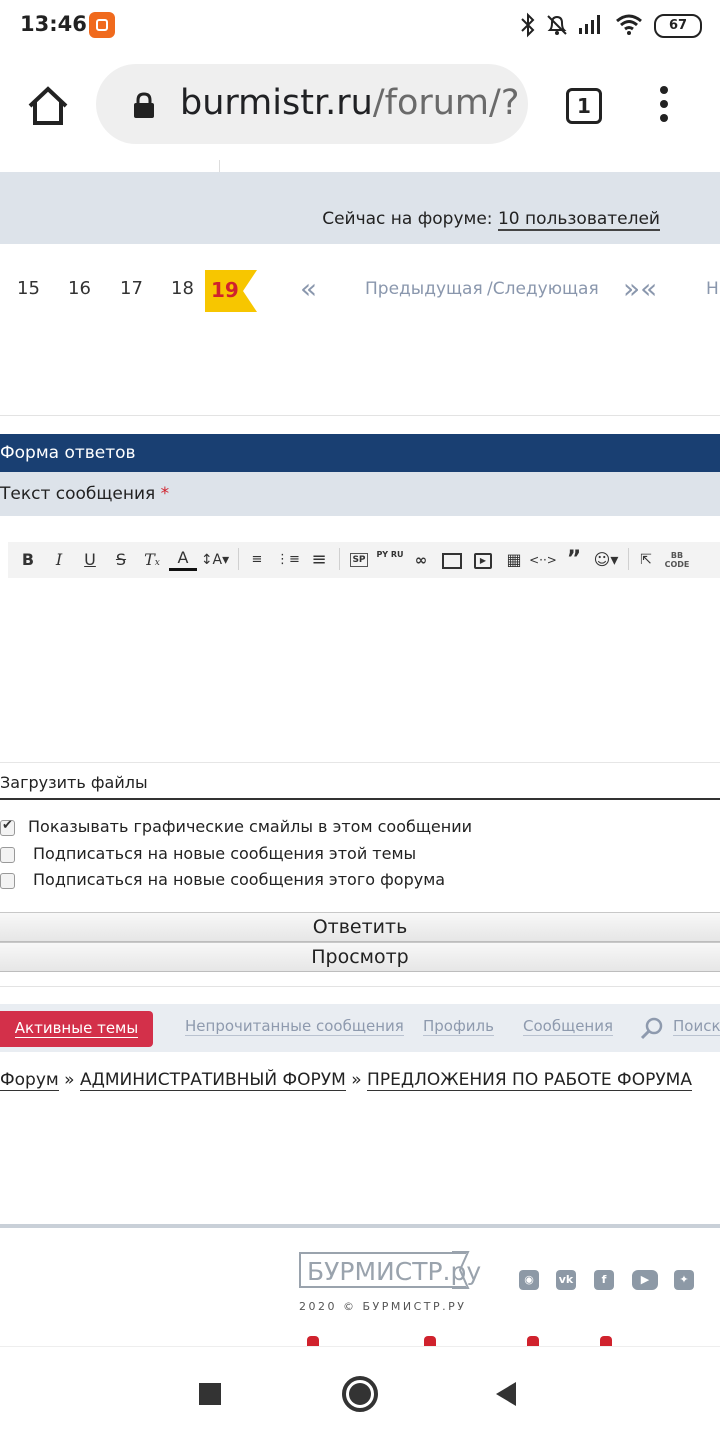 Image resolution: width=720 pixels, height=1441 pixels. Describe the element at coordinates (529, 1280) in the screenshot. I see `instagram-icon: ◉` at that location.